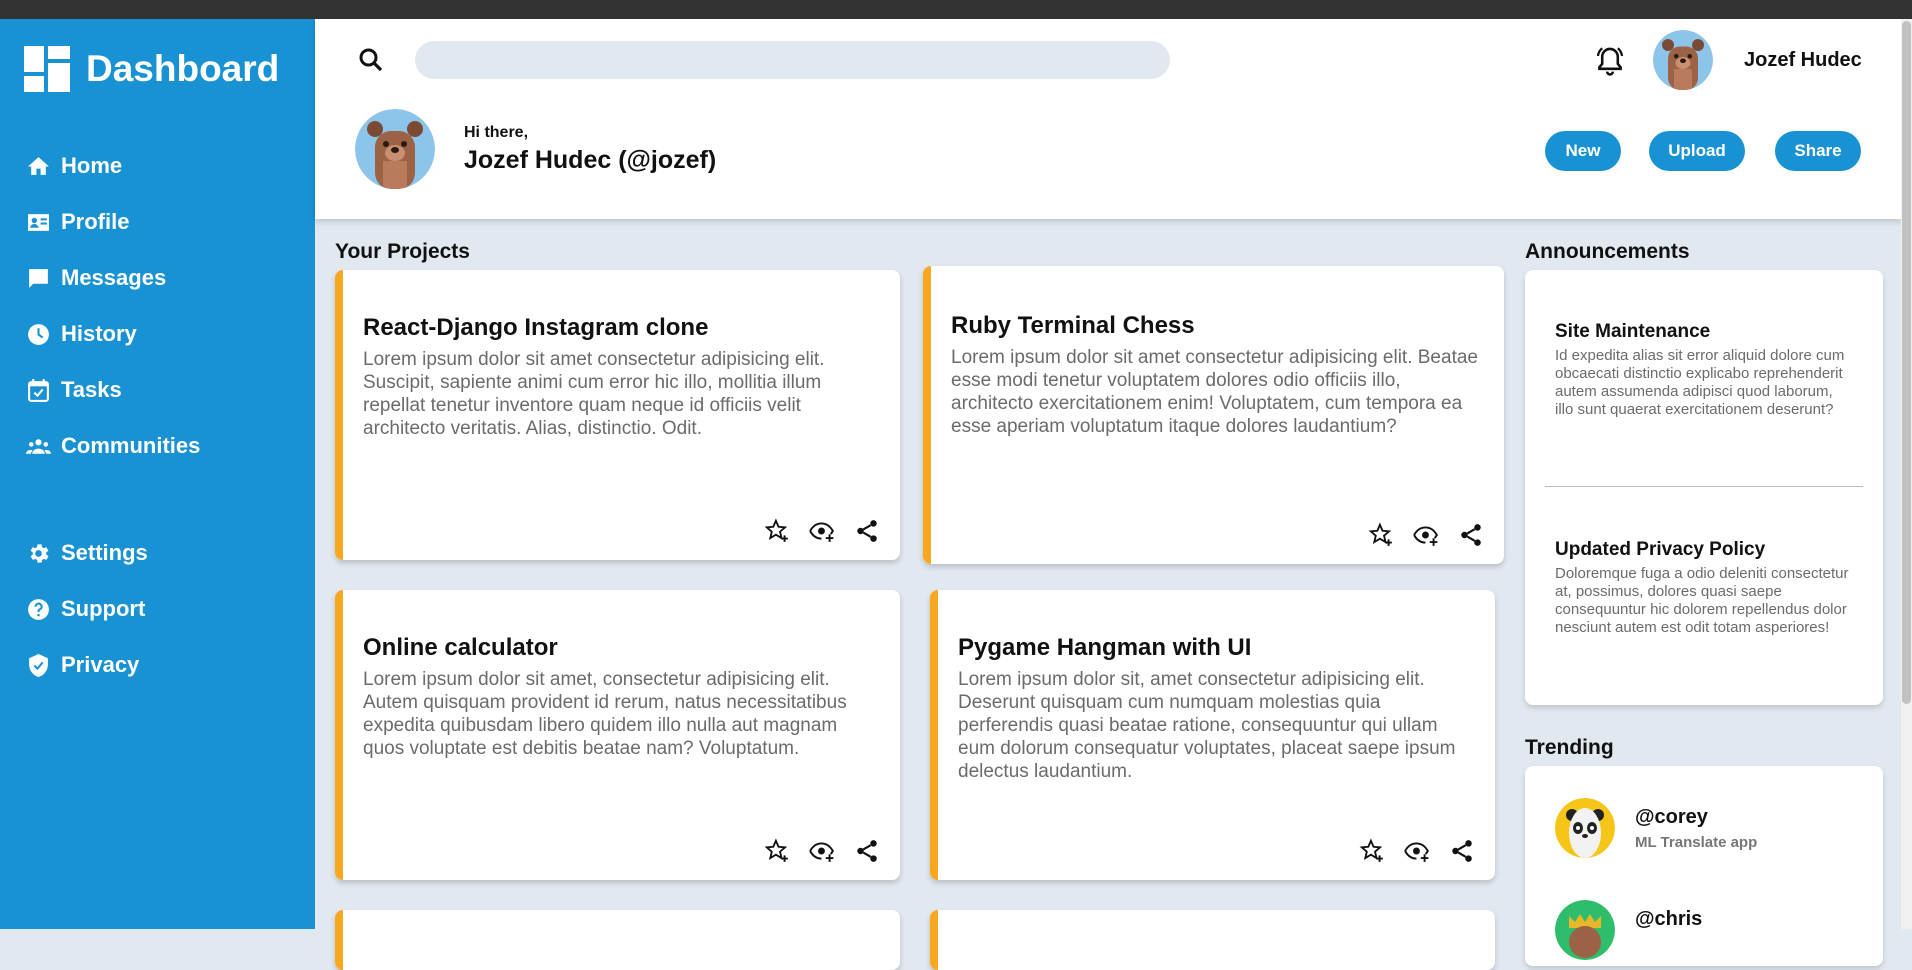 The width and height of the screenshot is (1912, 970). I want to click on sidebar-item-history: History, so click(81, 334).